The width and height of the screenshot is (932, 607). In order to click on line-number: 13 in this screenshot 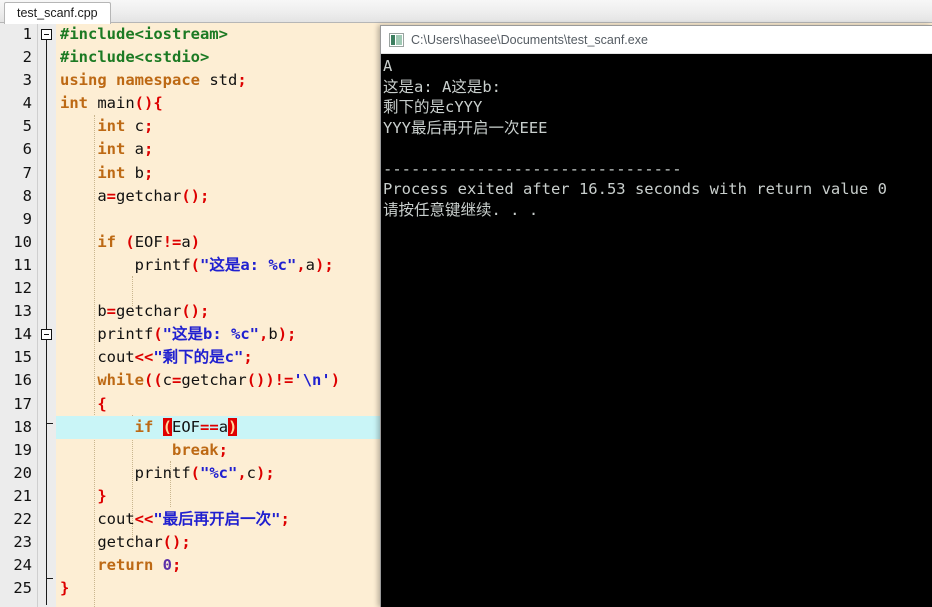, I will do `click(22, 311)`.